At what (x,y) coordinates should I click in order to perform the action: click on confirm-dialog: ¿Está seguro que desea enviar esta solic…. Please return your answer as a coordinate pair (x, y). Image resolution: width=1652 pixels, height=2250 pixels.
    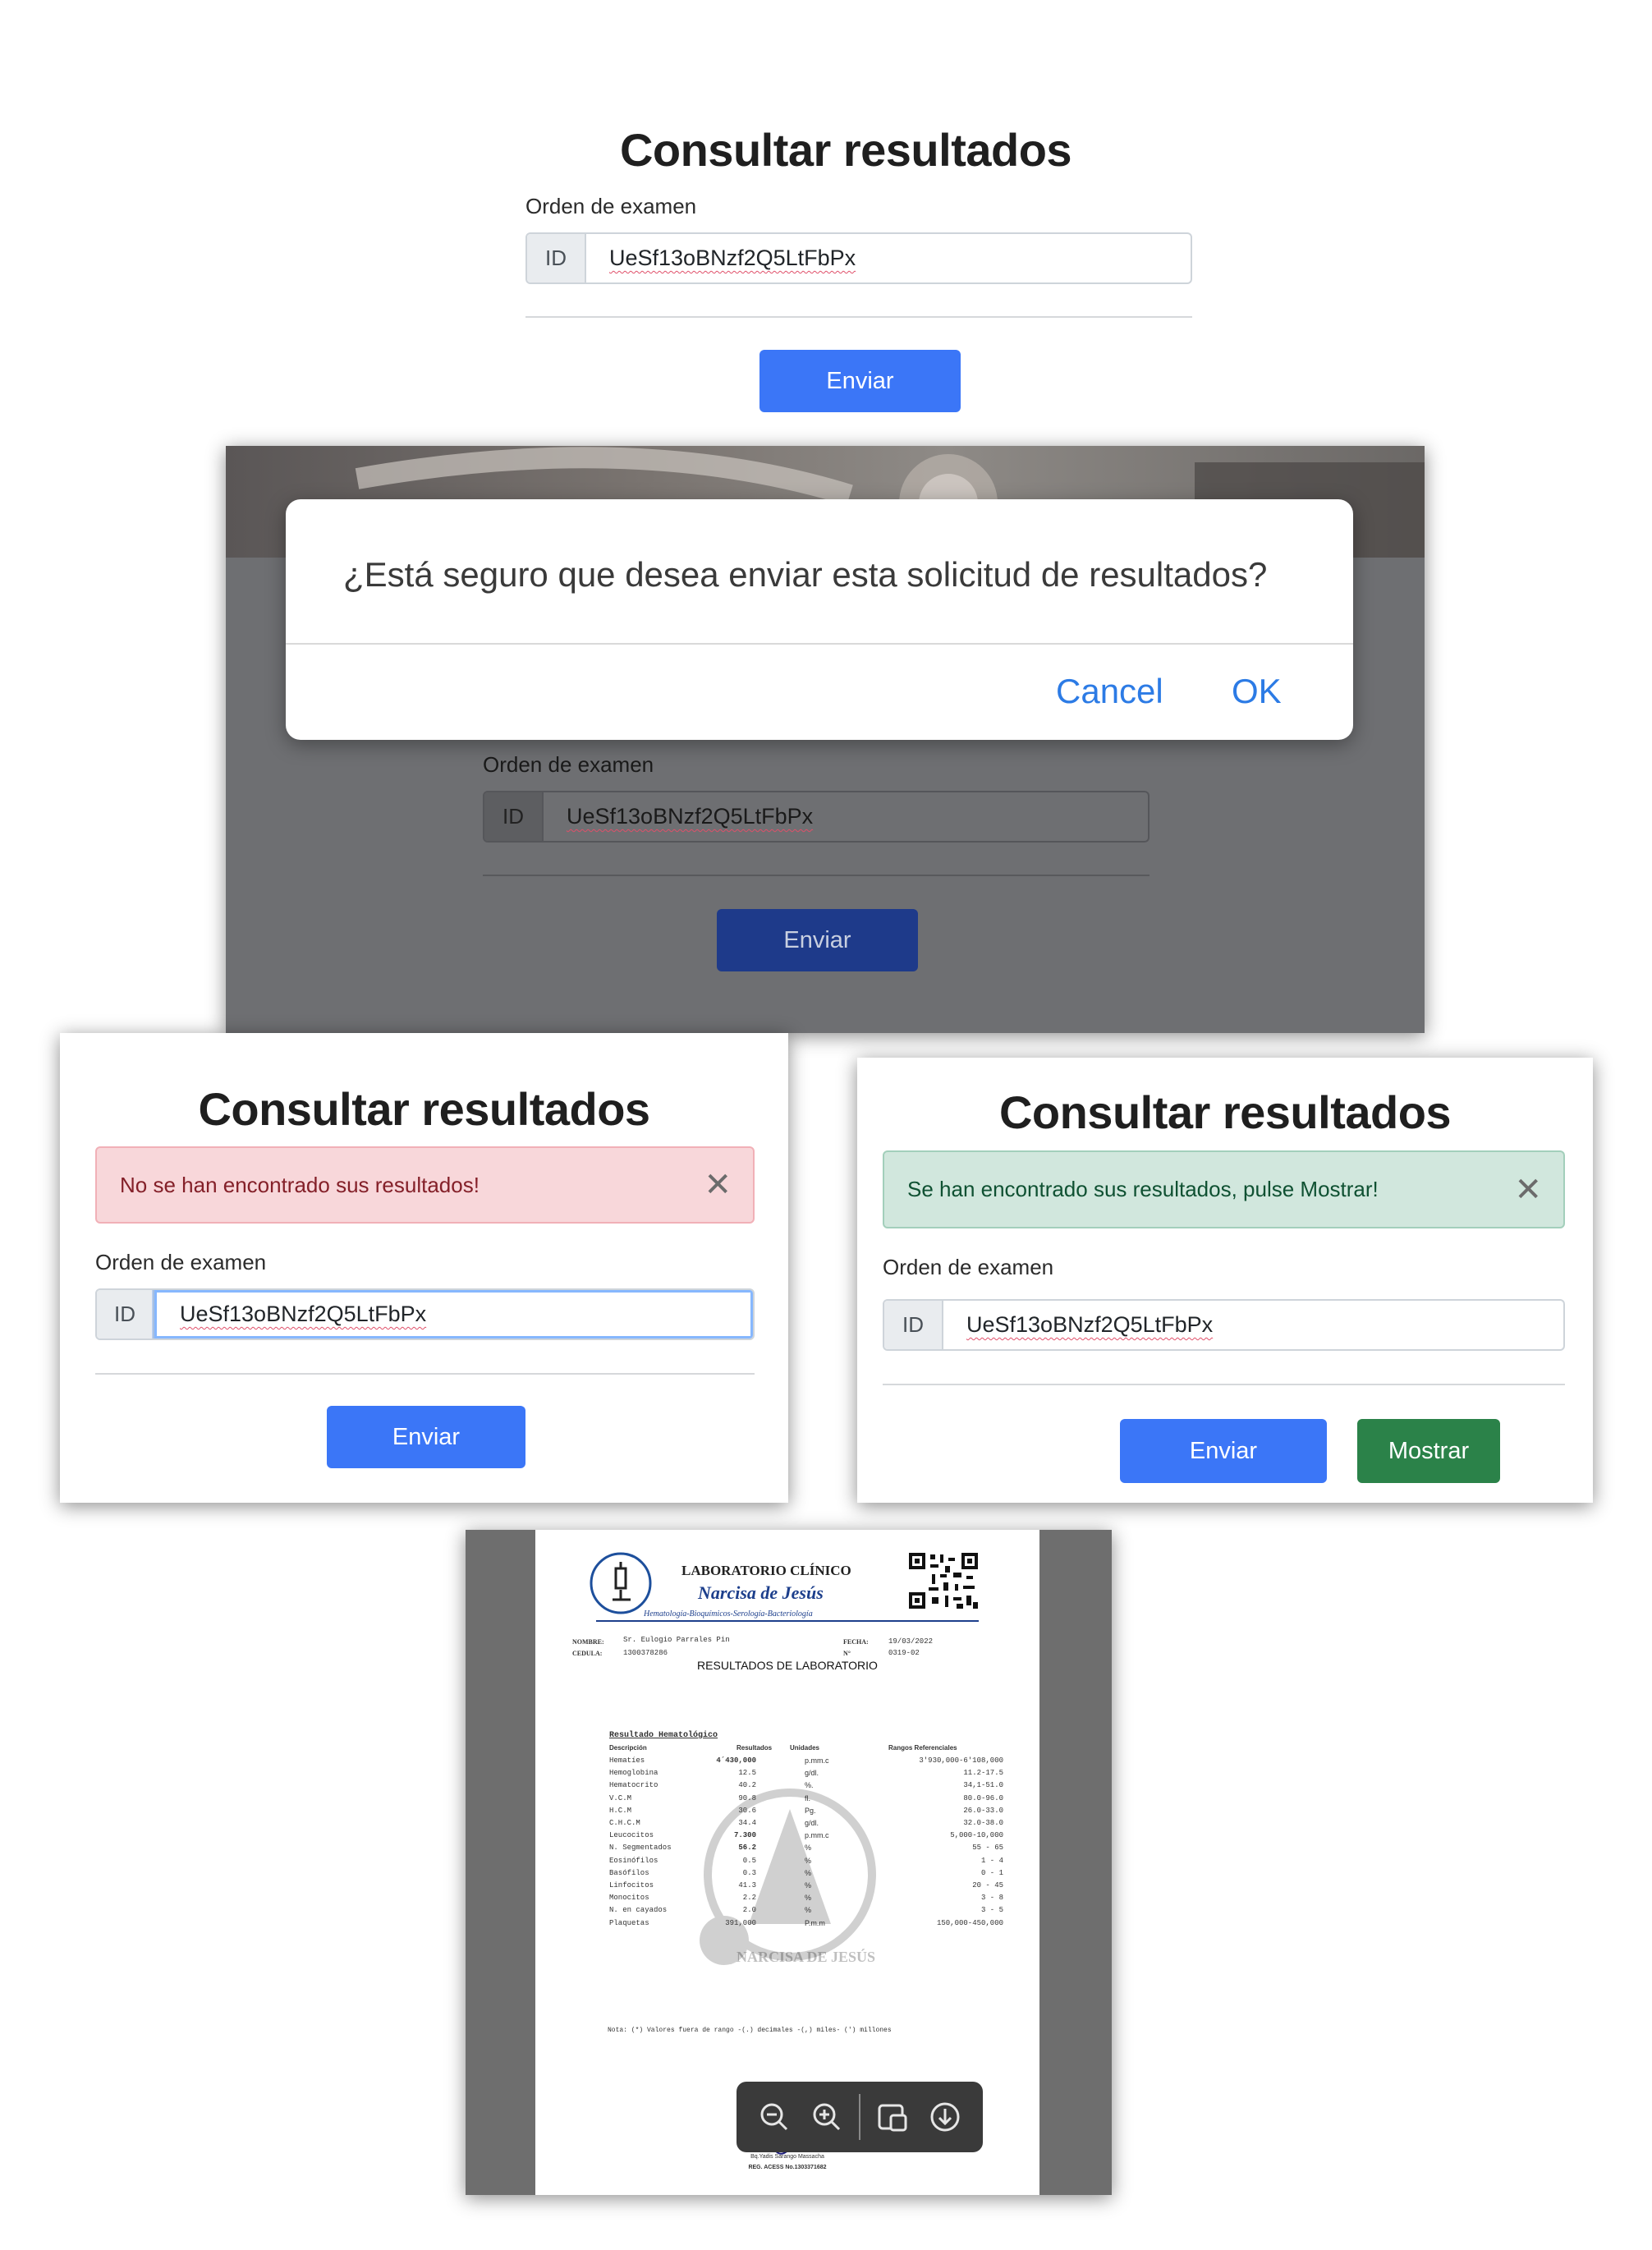
    Looking at the image, I should click on (820, 620).